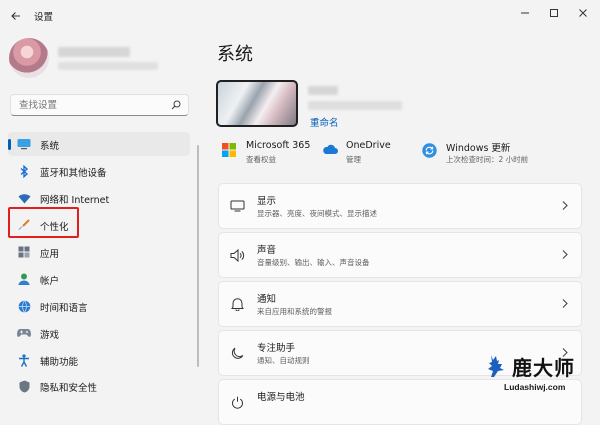  Describe the element at coordinates (535, 387) in the screenshot. I see `watermark-url: Ludashiwj.com` at that location.